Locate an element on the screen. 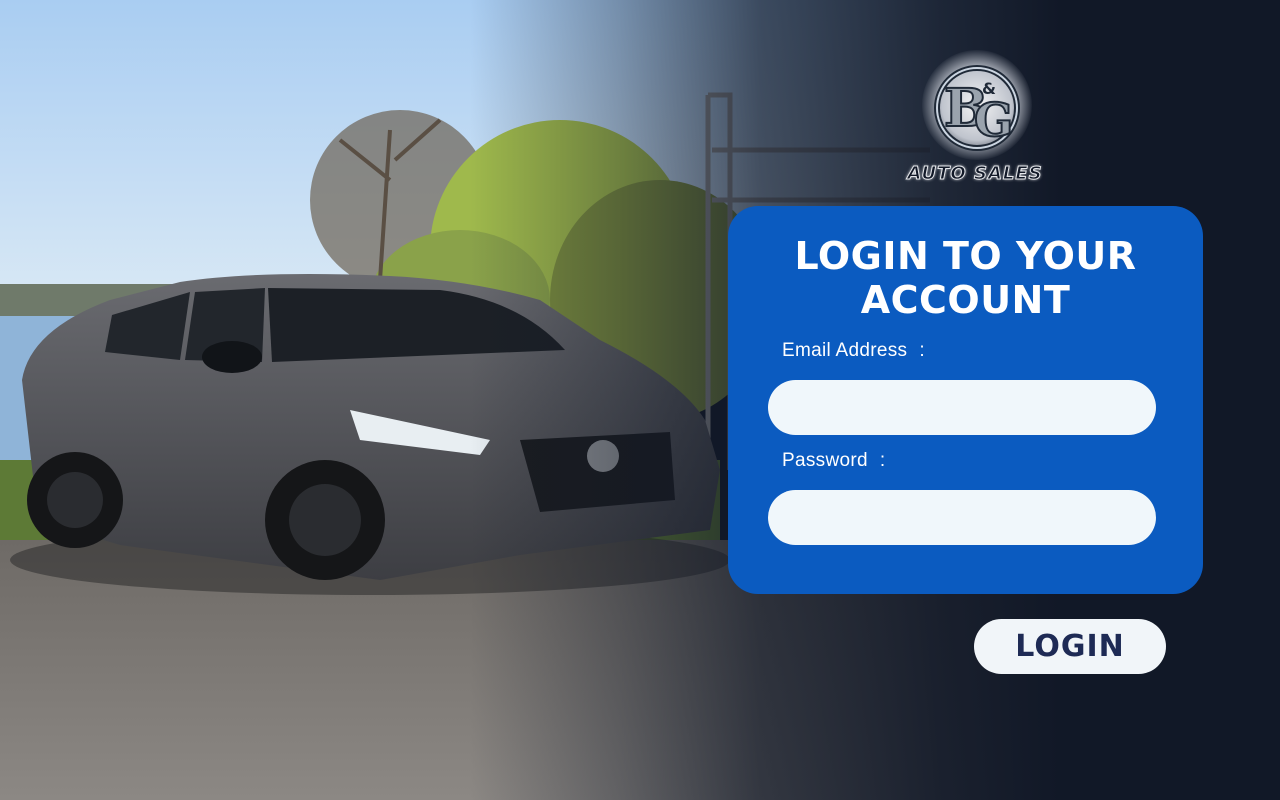  password-label-text: Password is located at coordinates (825, 460).